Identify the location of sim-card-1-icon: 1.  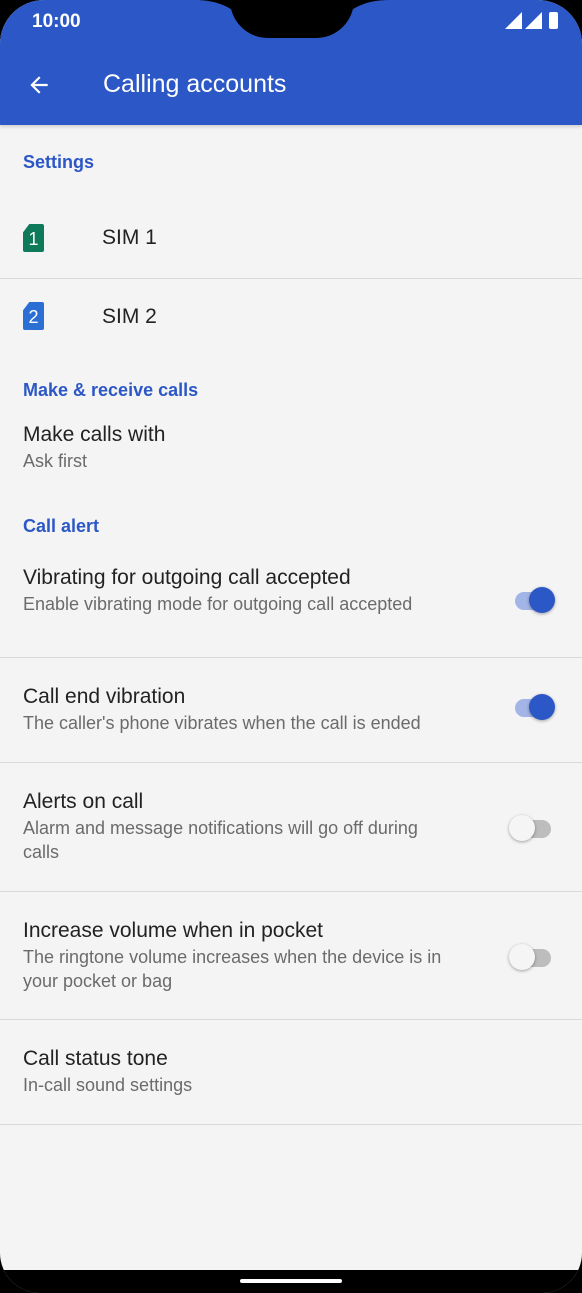
(33, 238).